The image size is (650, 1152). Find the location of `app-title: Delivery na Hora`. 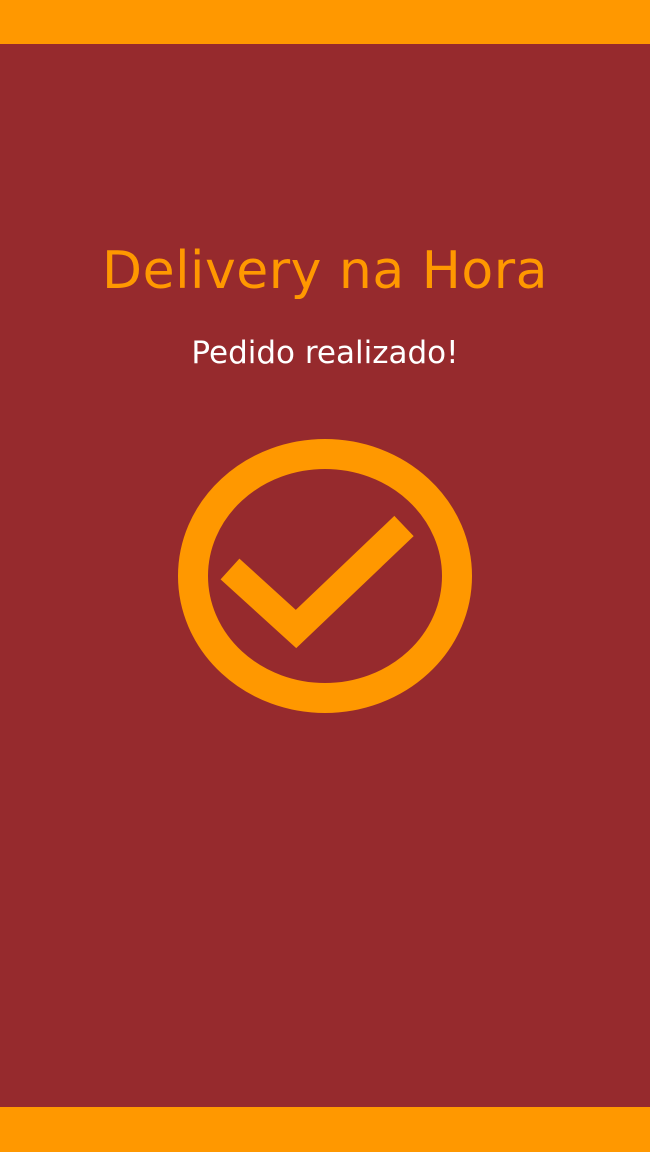

app-title: Delivery na Hora is located at coordinates (325, 271).